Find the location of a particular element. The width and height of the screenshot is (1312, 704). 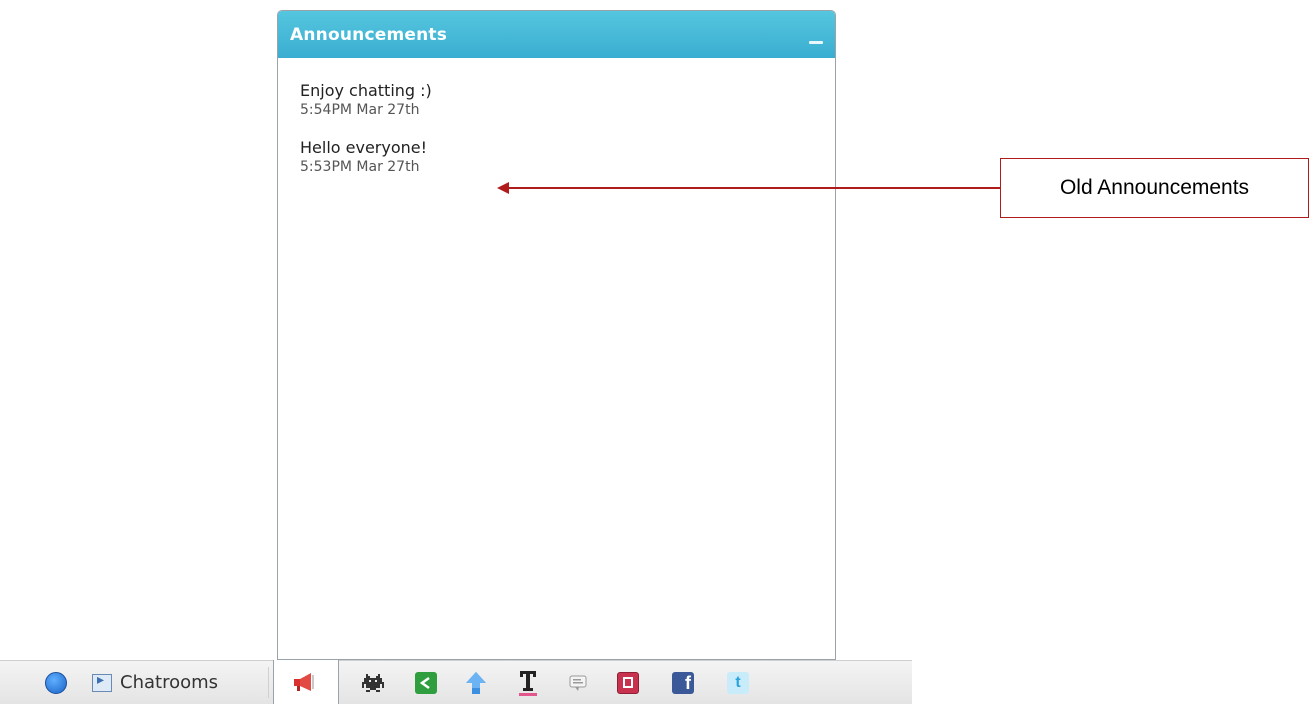

save-icon is located at coordinates (628, 682).